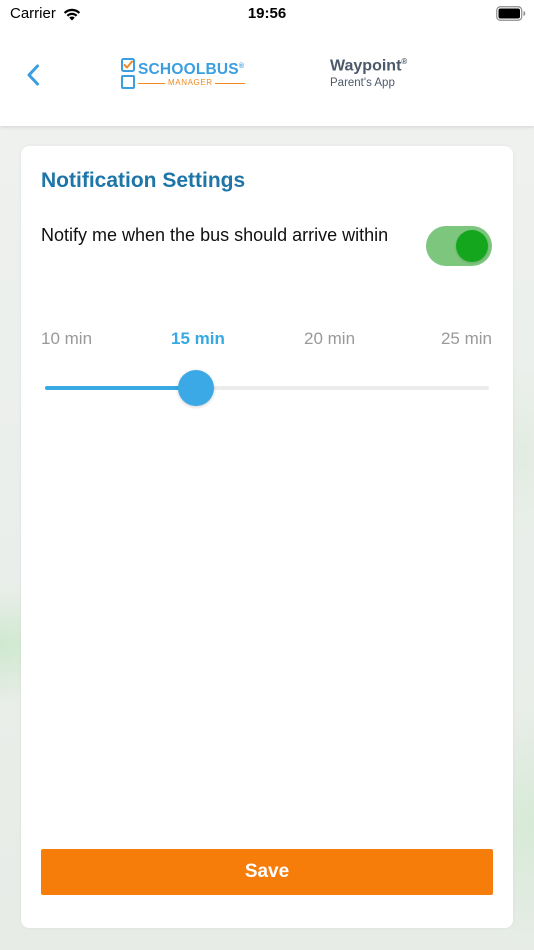  I want to click on waypoint-logo: Waypoint® Parent's App, so click(368, 73).